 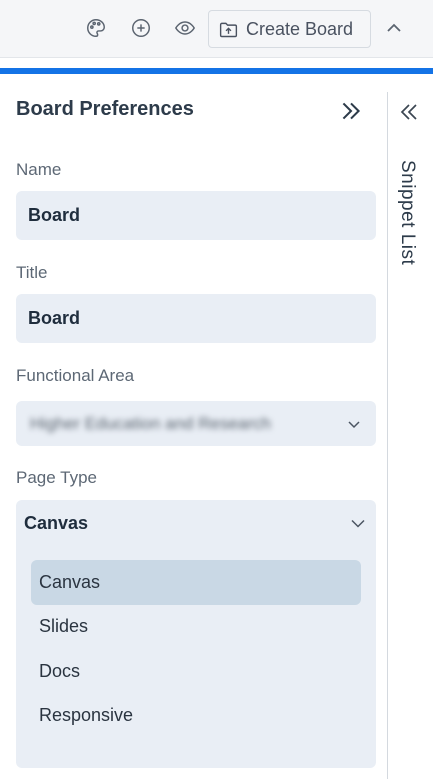 What do you see at coordinates (150, 423) in the screenshot?
I see `functional-area-value: Higher Education and Research` at bounding box center [150, 423].